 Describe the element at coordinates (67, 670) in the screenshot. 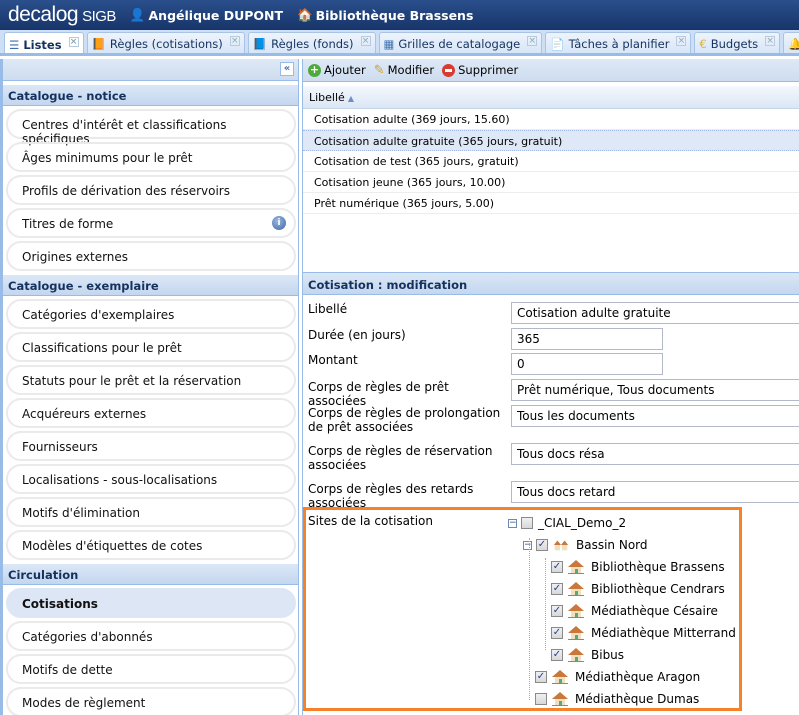

I see `sidebar-item-label: Motifs de dette` at that location.